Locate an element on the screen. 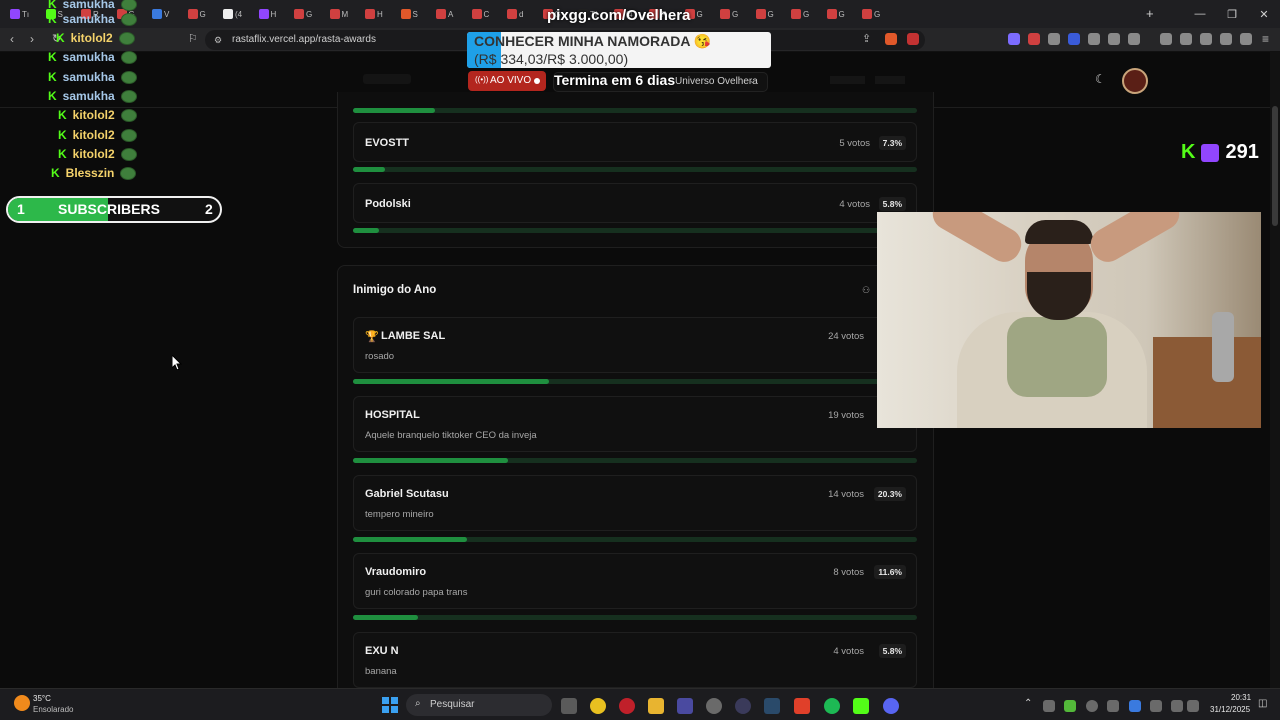  nominee-row: 🏆 LAMBE SAL rosado 24 votos is located at coordinates (635, 345).